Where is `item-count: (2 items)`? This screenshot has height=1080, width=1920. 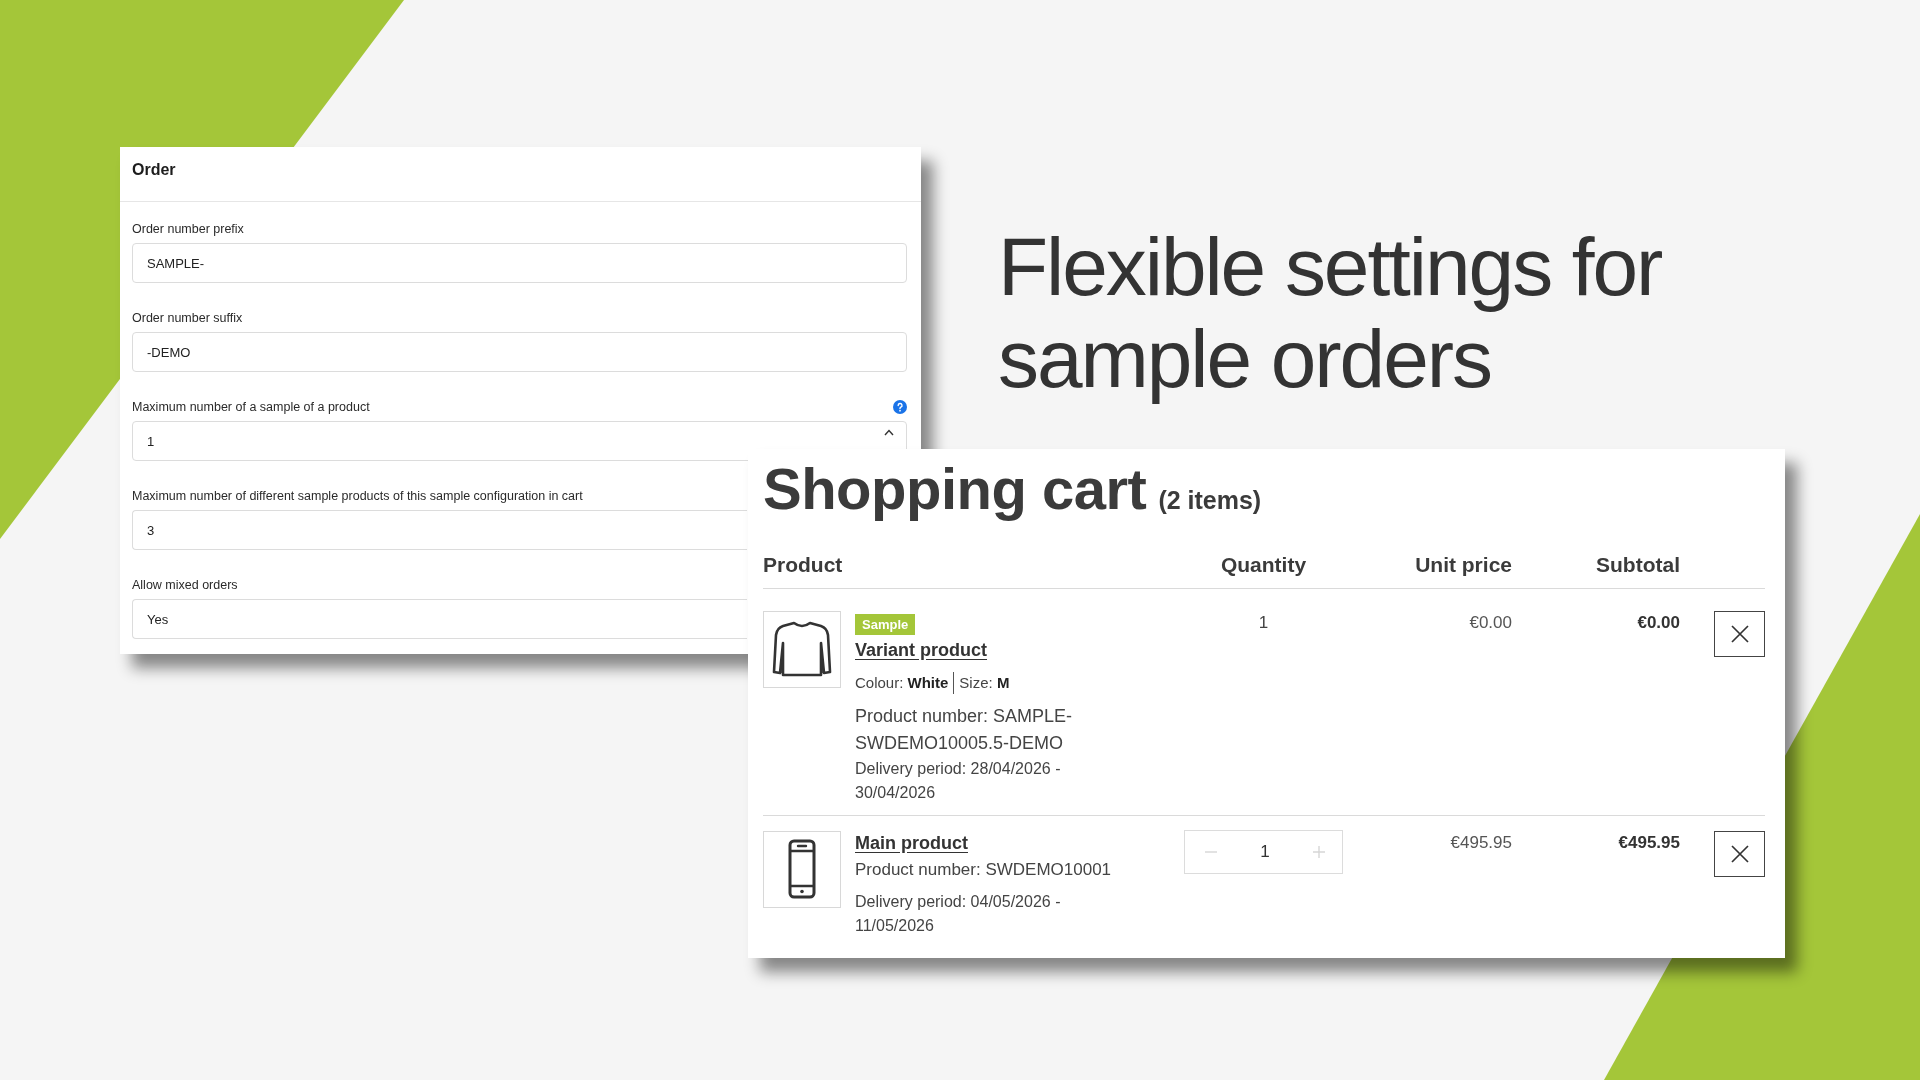 item-count: (2 items) is located at coordinates (1210, 500).